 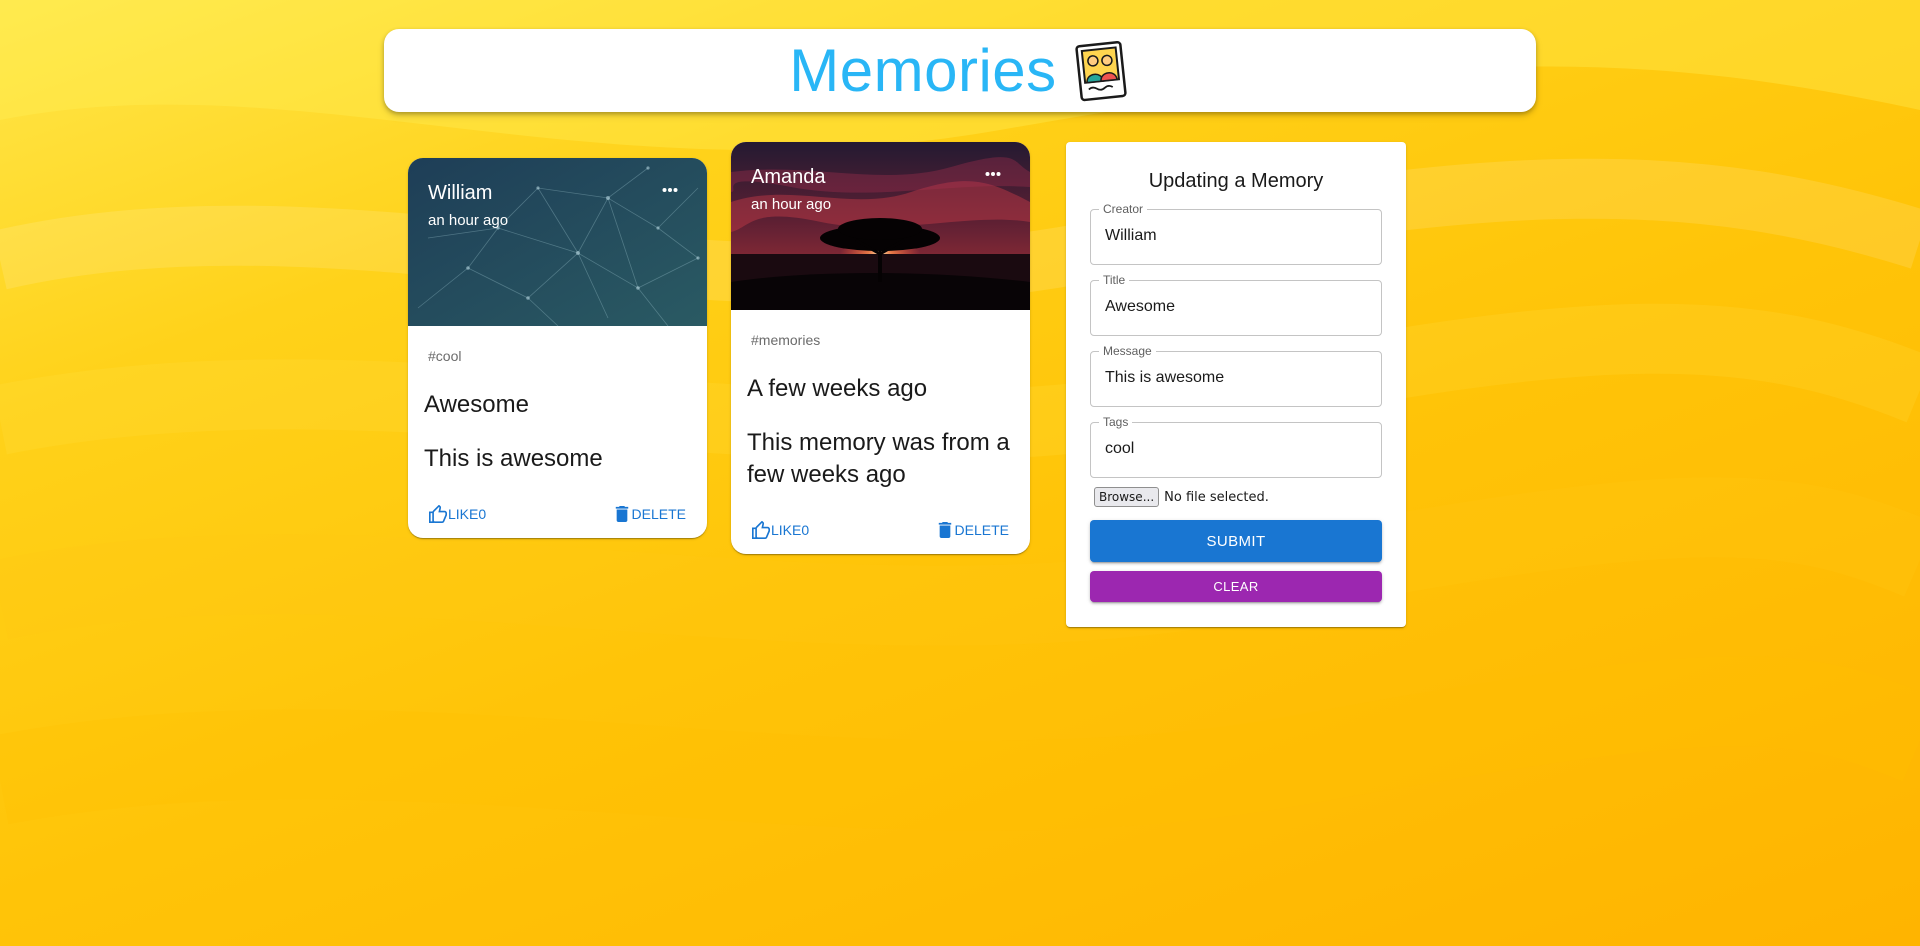 What do you see at coordinates (460, 193) in the screenshot?
I see `post-creator: William` at bounding box center [460, 193].